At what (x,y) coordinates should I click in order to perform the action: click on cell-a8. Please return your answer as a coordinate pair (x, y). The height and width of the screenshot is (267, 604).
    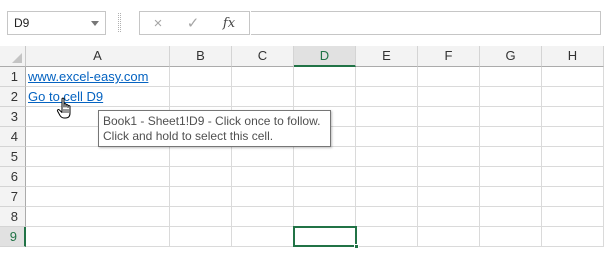
    Looking at the image, I should click on (98, 217).